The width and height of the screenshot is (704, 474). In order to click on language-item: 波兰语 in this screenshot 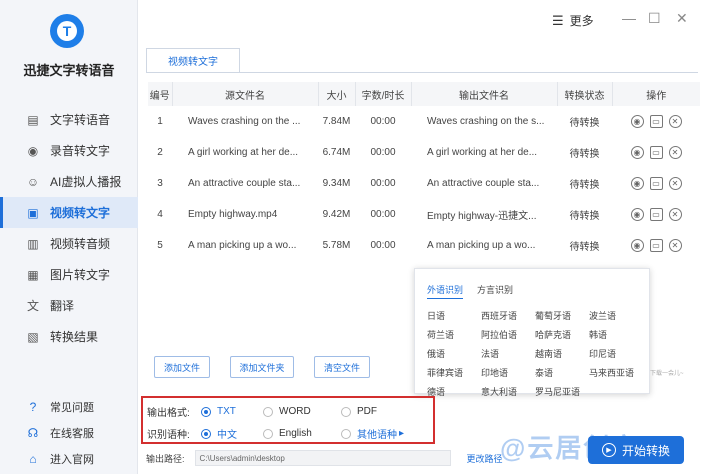, I will do `click(616, 315)`.